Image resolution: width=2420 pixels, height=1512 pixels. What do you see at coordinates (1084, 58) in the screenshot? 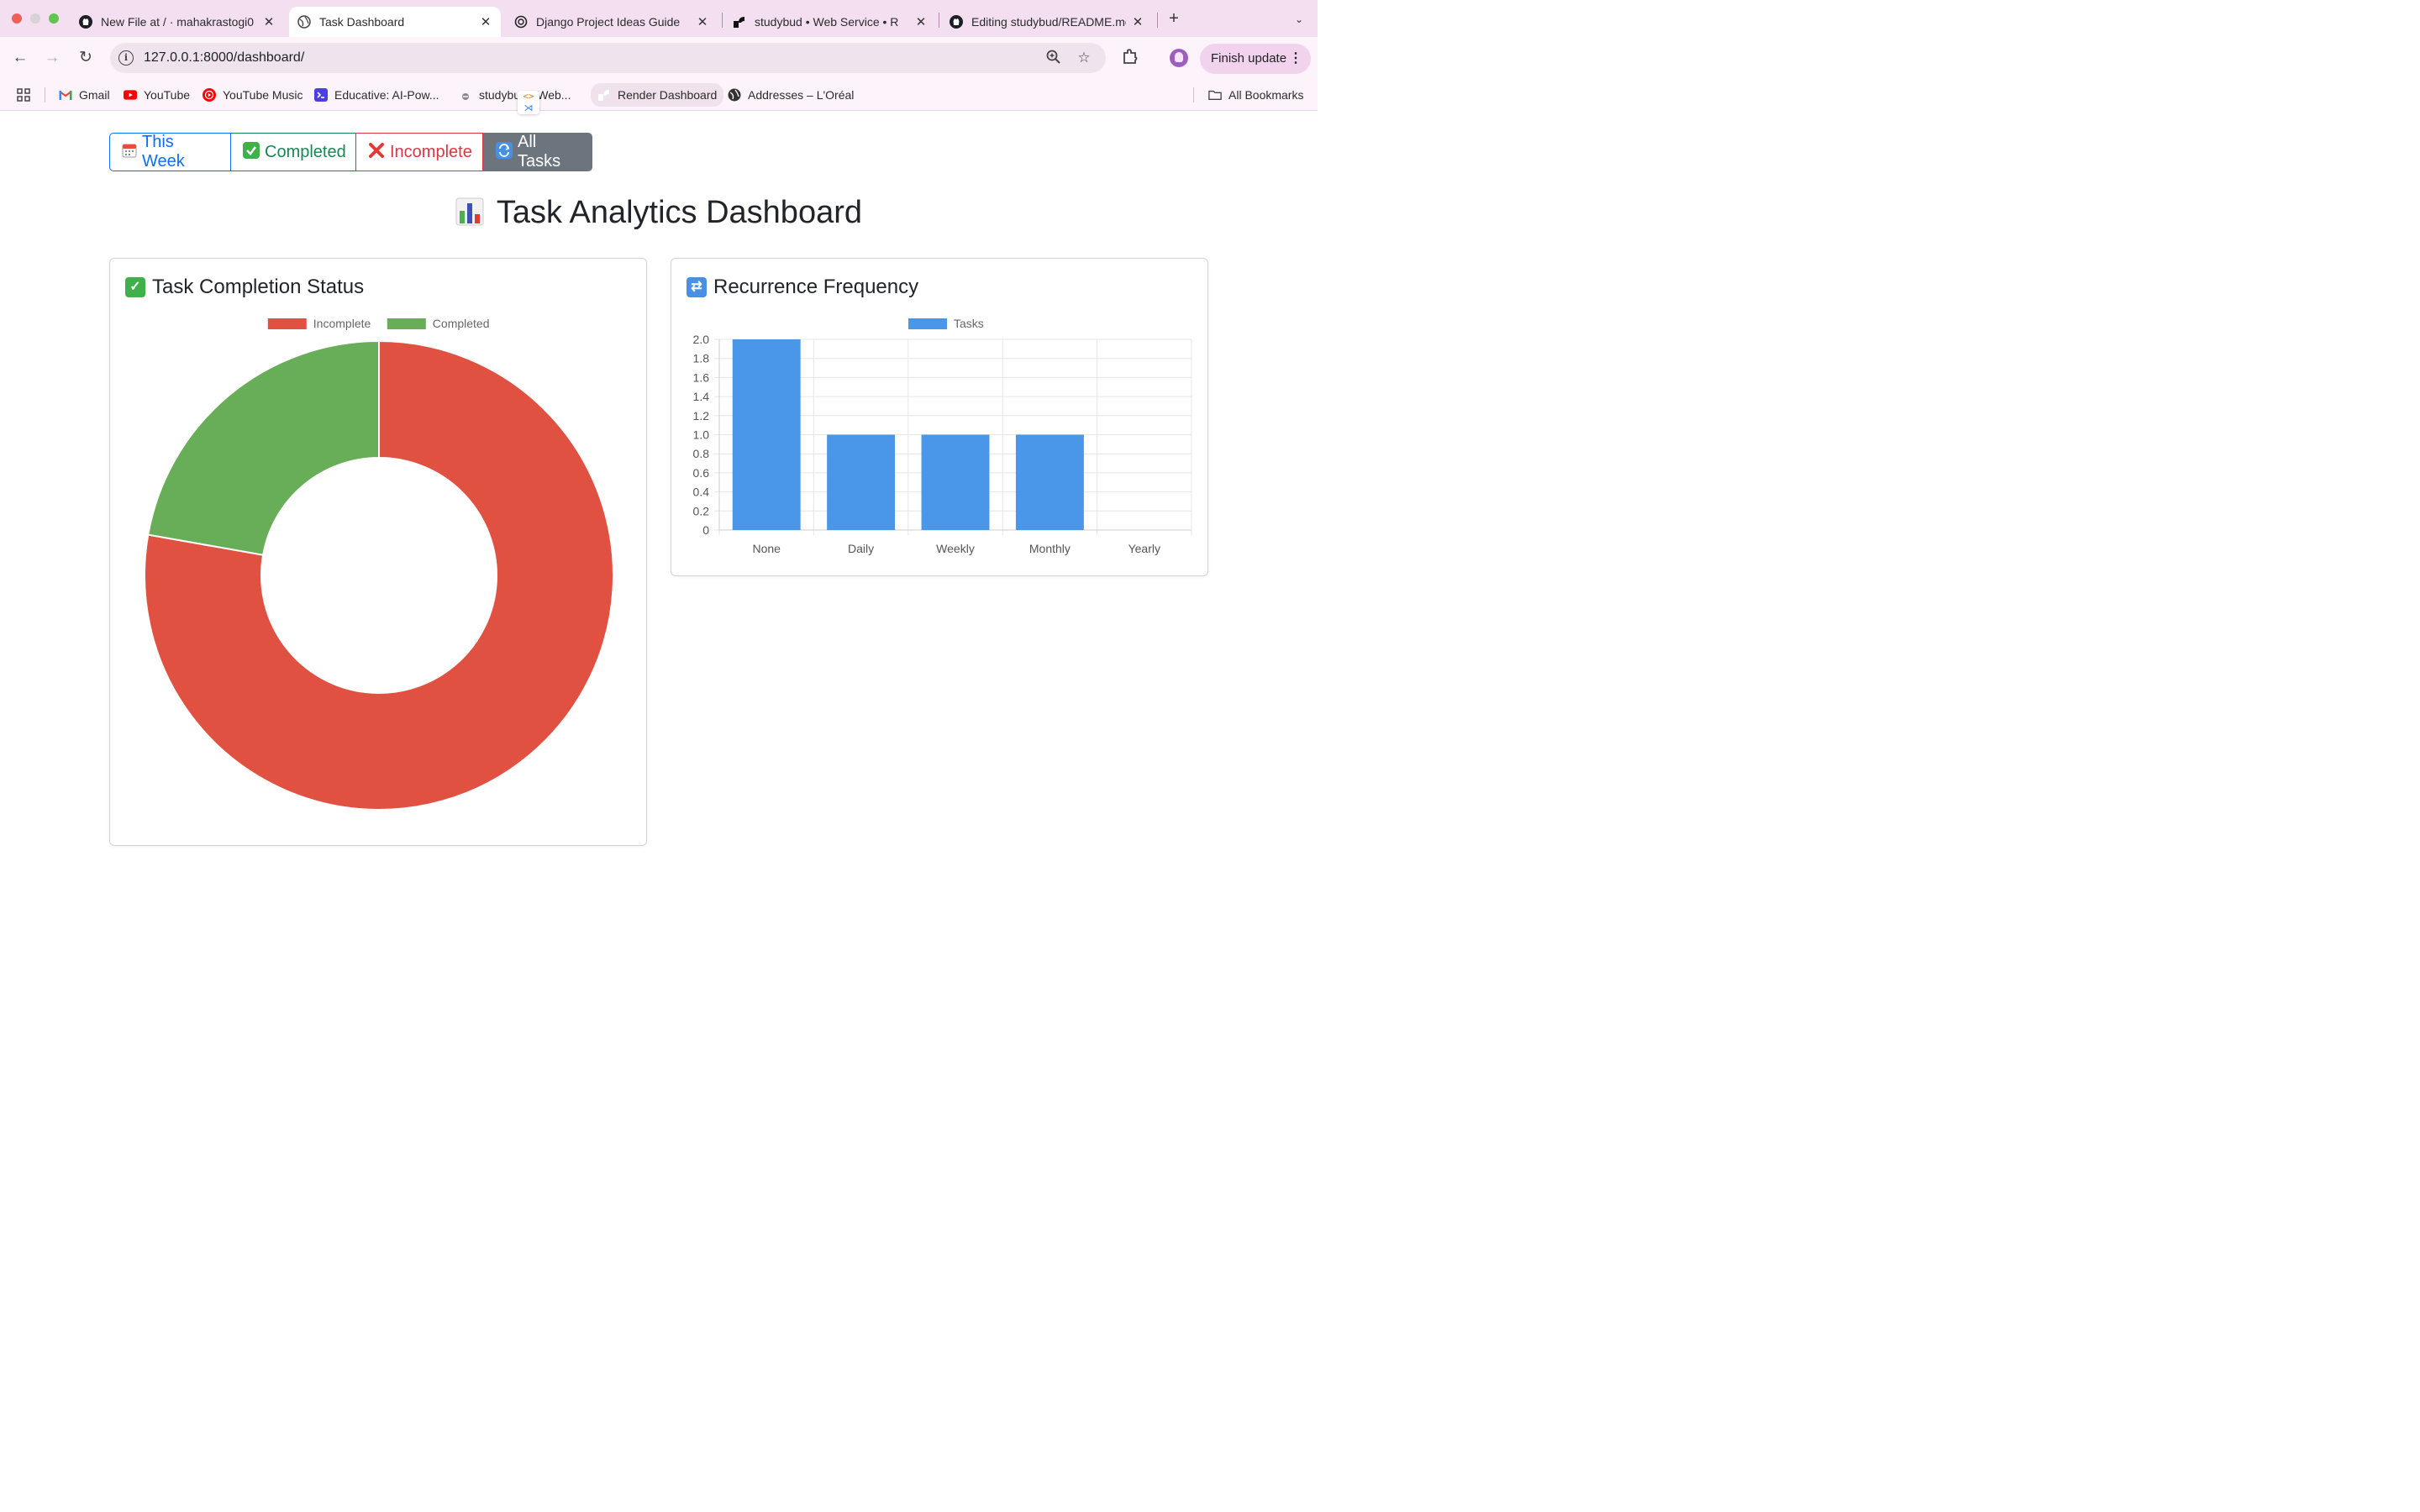
I see `star-icon: ☆` at bounding box center [1084, 58].